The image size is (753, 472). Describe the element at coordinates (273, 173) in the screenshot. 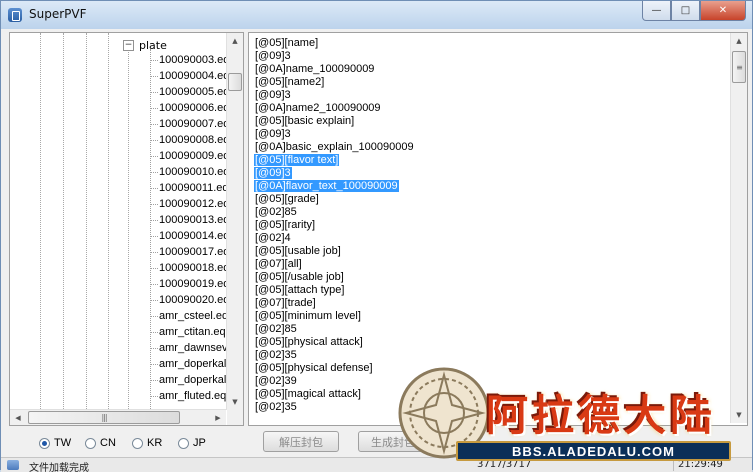

I see `editor-line-selected: [@09]3` at that location.